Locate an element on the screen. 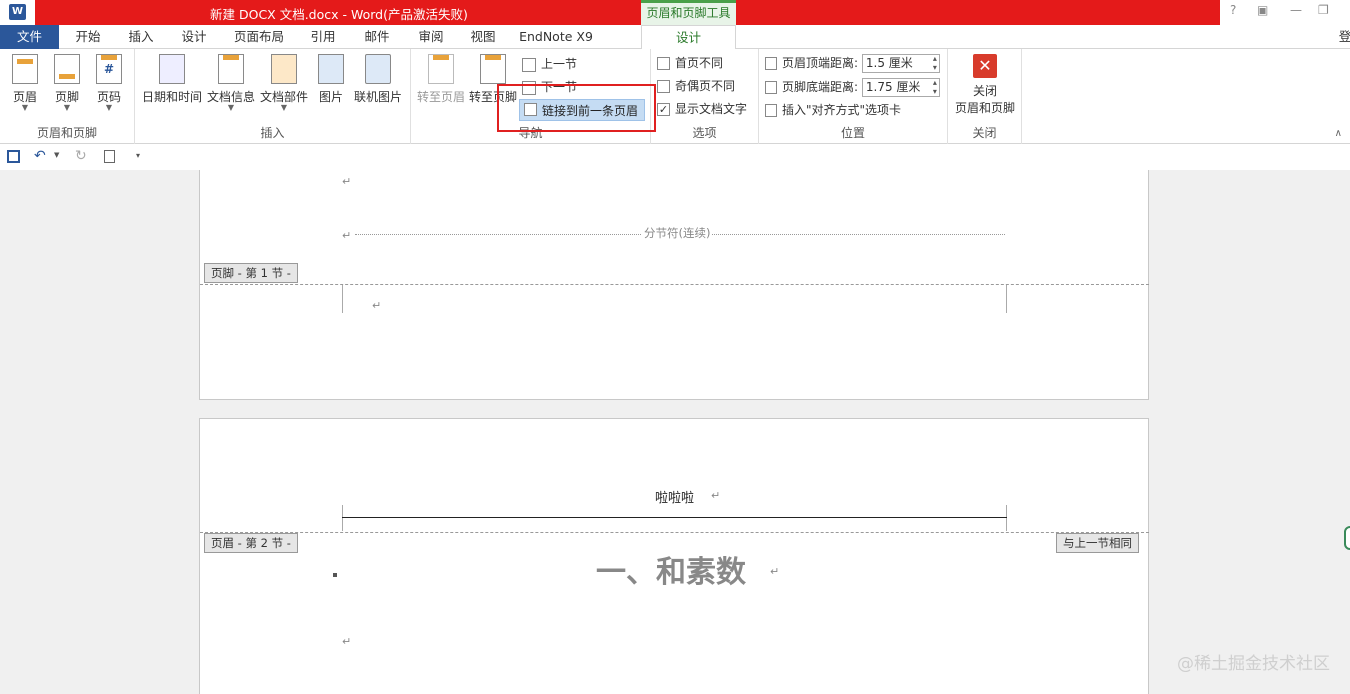 The image size is (1350, 694). section-break-label: 分节符(连续) is located at coordinates (677, 233).